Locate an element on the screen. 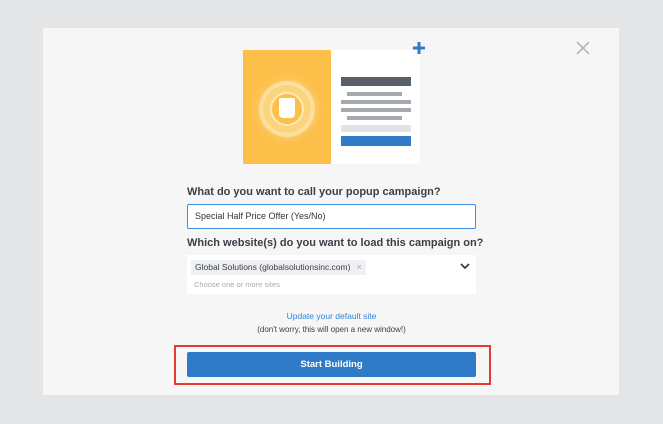 Image resolution: width=663 pixels, height=424 pixels. illustration-badge is located at coordinates (287, 109).